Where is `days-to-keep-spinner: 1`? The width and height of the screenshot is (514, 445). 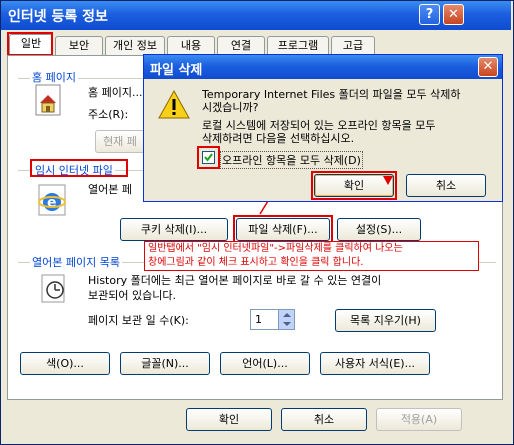 days-to-keep-spinner: 1 is located at coordinates (272, 319).